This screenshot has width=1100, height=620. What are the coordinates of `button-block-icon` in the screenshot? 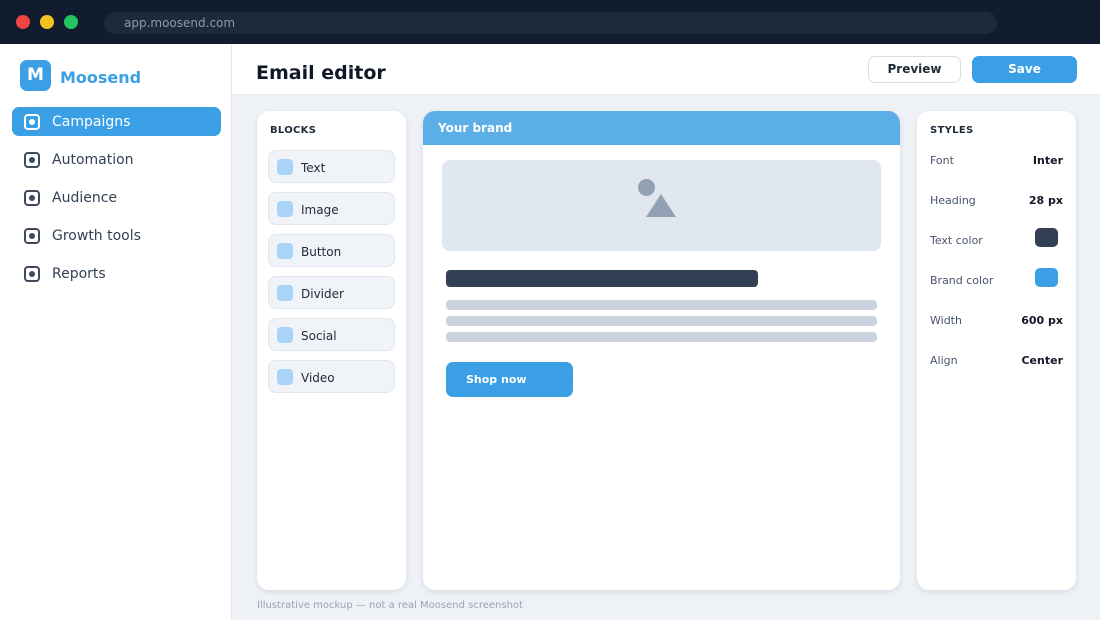 It's located at (285, 251).